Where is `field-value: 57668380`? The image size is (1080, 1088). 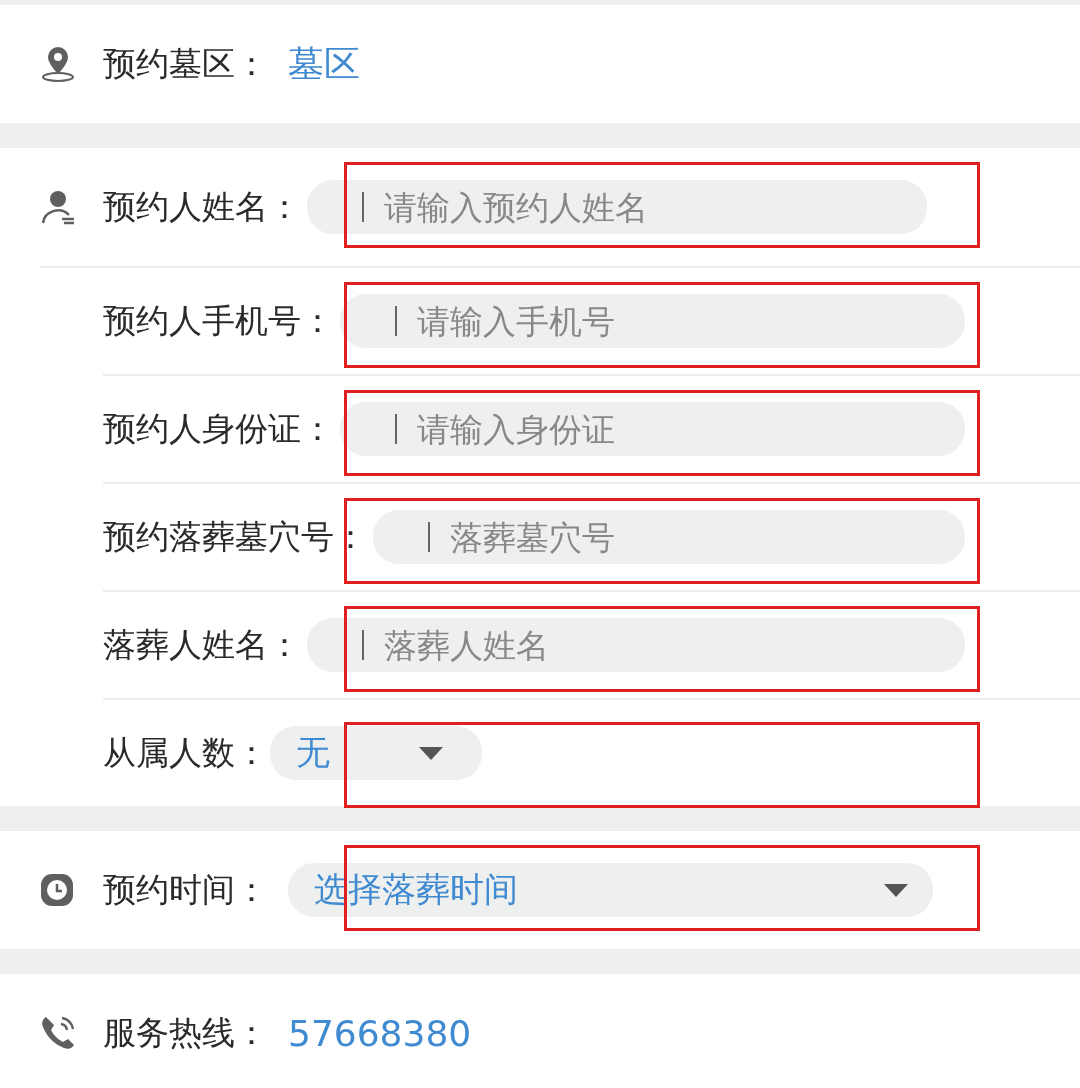 field-value: 57668380 is located at coordinates (380, 1033).